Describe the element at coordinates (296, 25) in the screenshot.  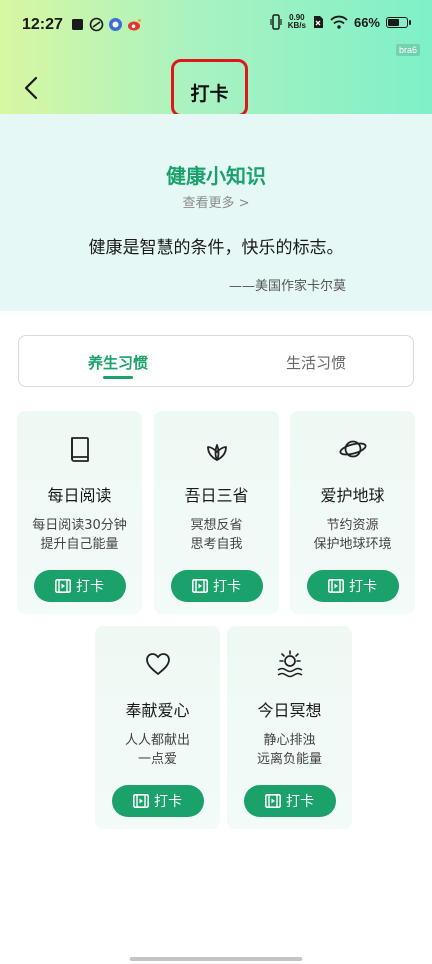
I see `network-speed-unit: KB/s` at that location.